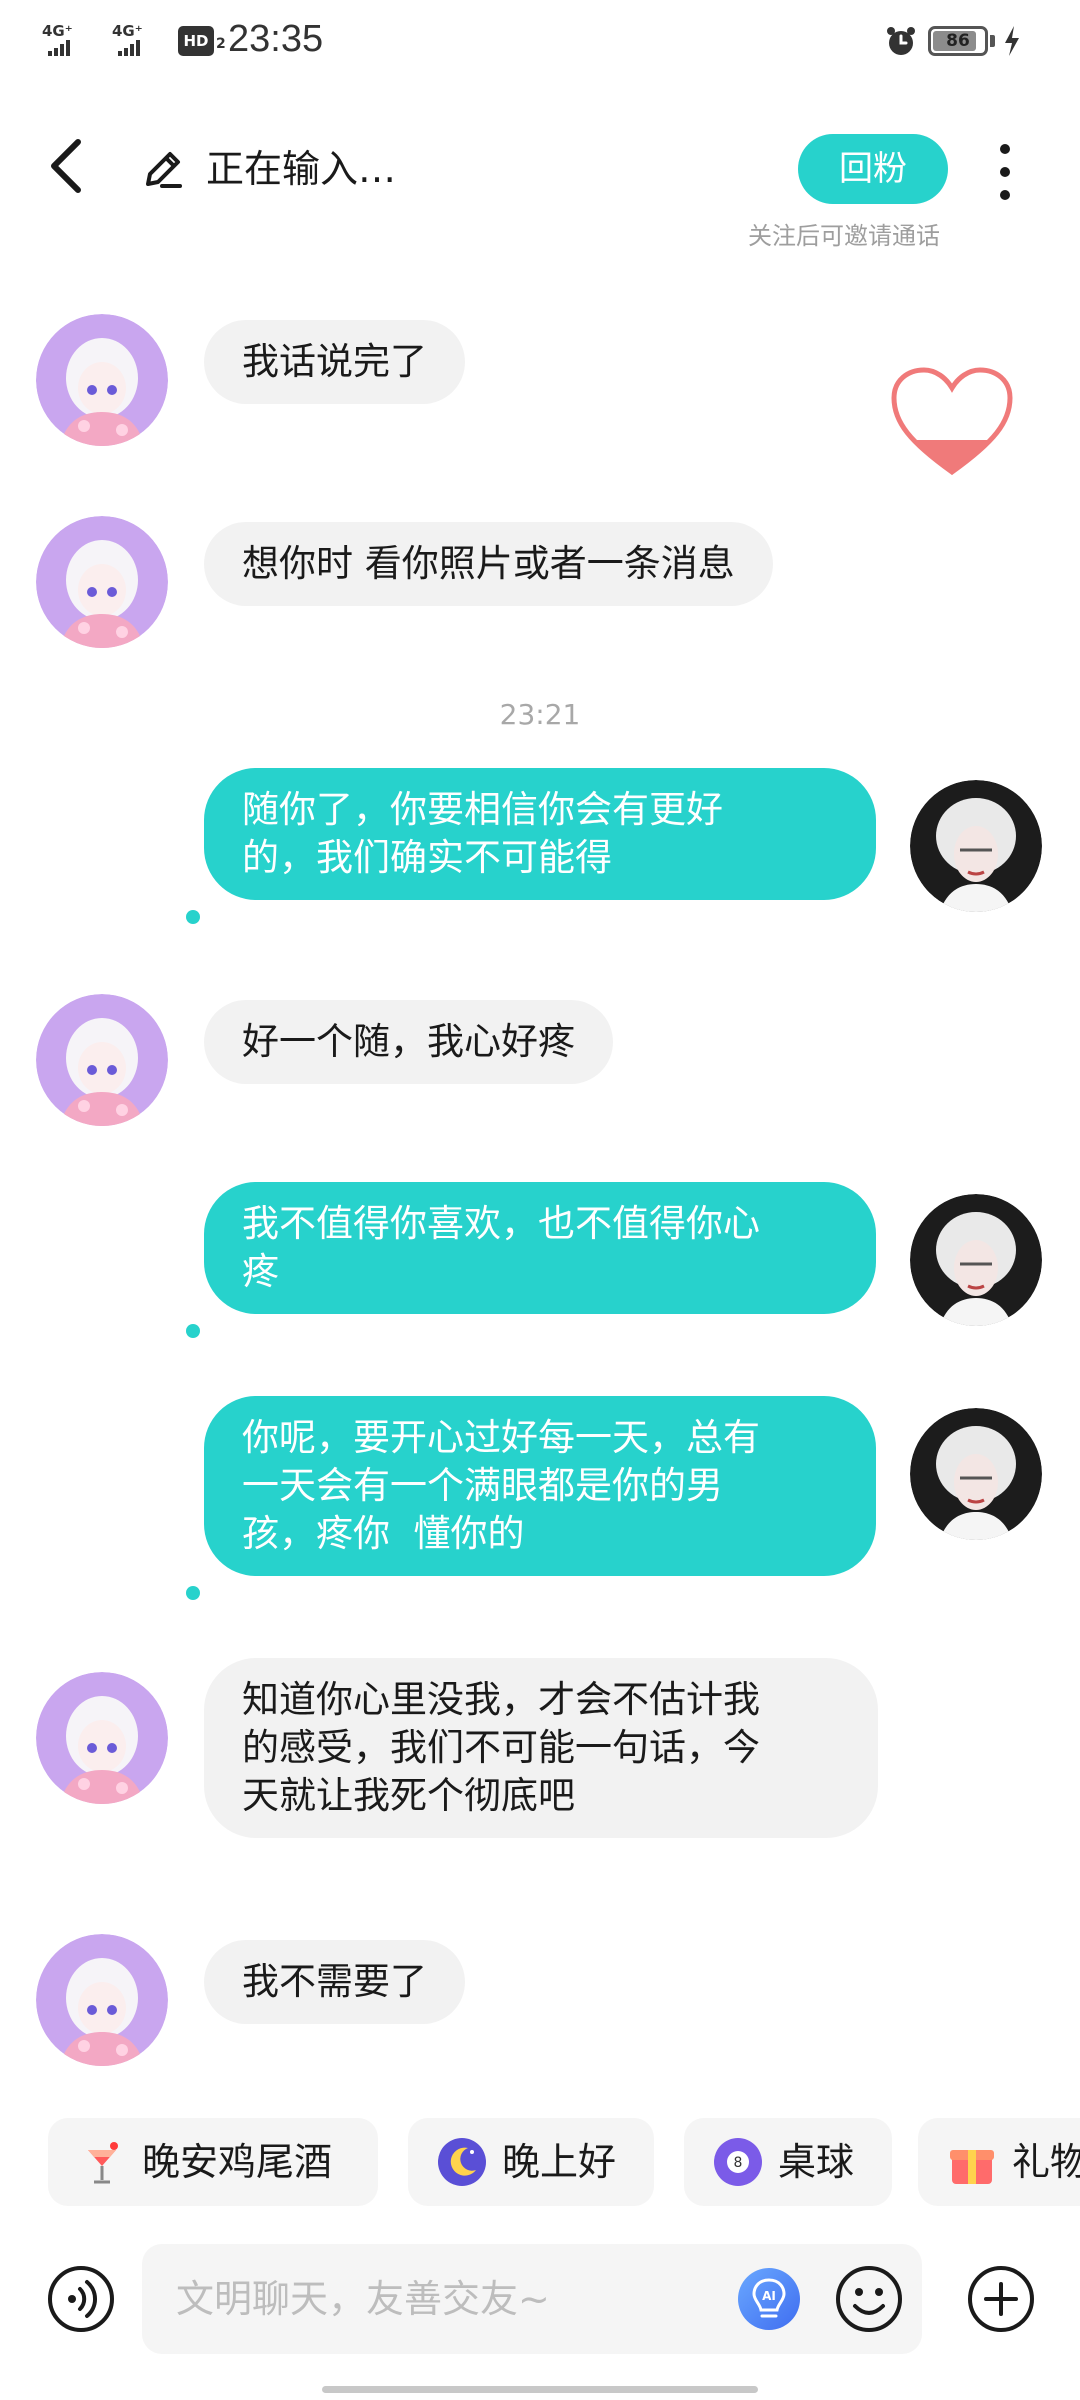 Image resolution: width=1080 pixels, height=2400 pixels. What do you see at coordinates (972, 2167) in the screenshot?
I see `gift-icon` at bounding box center [972, 2167].